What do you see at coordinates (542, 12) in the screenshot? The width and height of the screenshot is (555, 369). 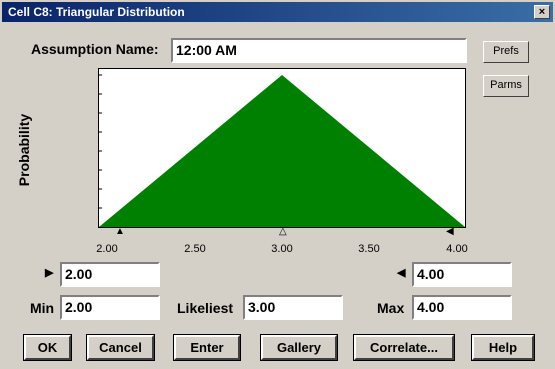 I see `close-button: ×` at bounding box center [542, 12].